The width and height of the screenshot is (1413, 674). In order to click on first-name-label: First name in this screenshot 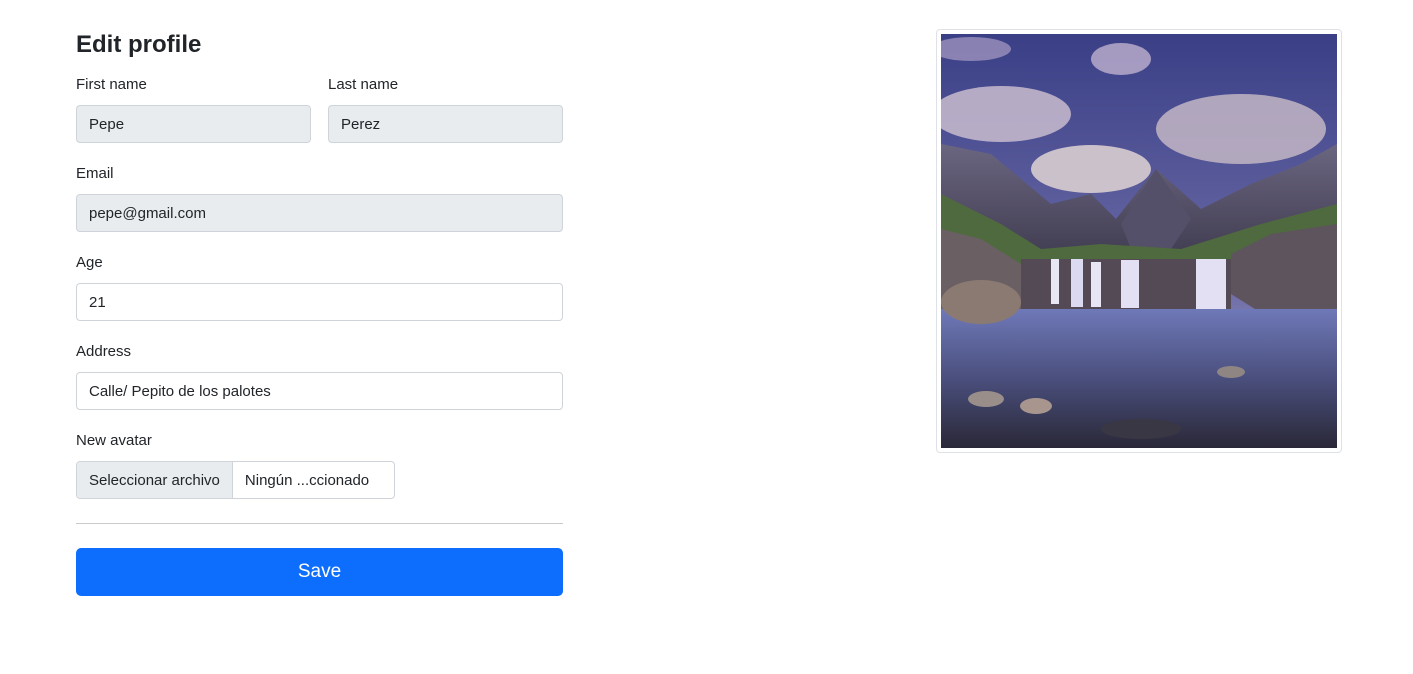, I will do `click(111, 84)`.